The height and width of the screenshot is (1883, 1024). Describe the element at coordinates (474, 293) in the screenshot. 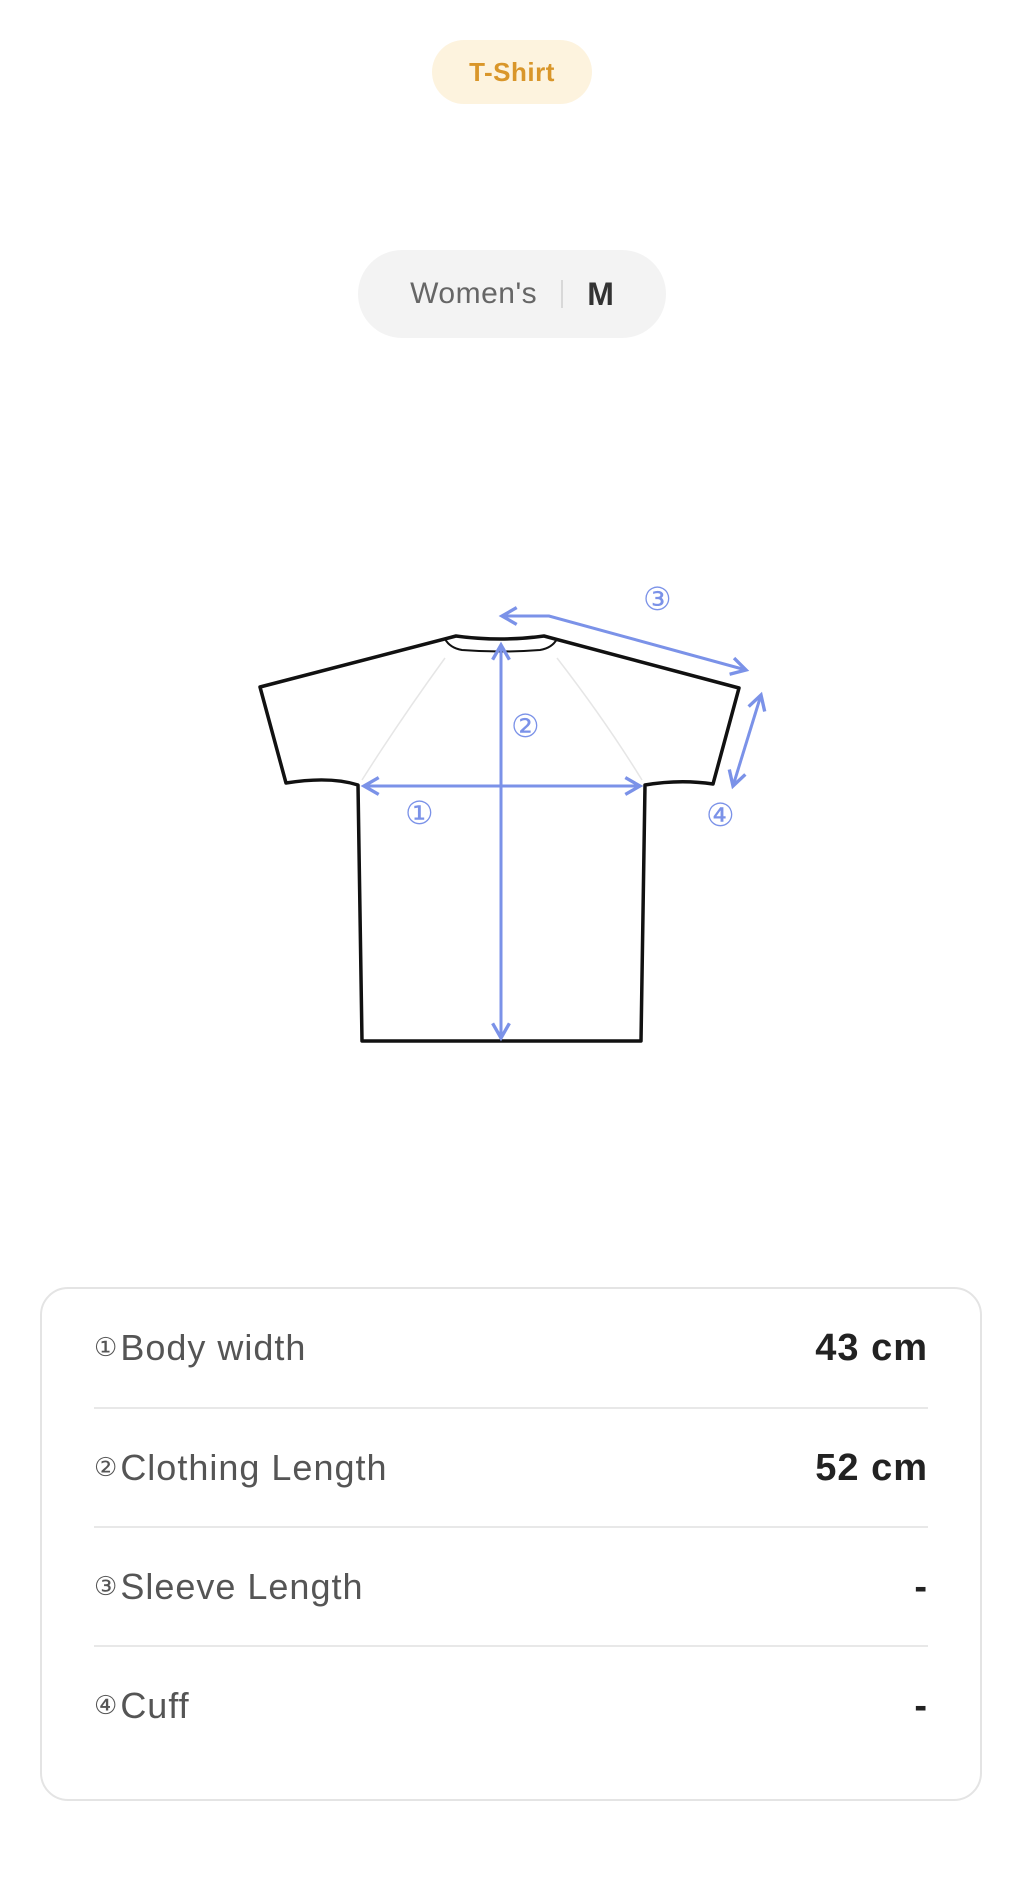

I see `gender-label: Women's` at that location.